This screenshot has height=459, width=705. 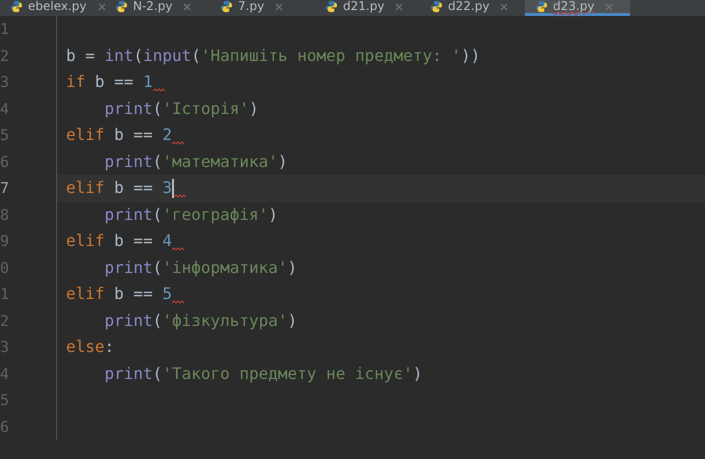 I want to click on code-line: elif b == 3, so click(x=119, y=188).